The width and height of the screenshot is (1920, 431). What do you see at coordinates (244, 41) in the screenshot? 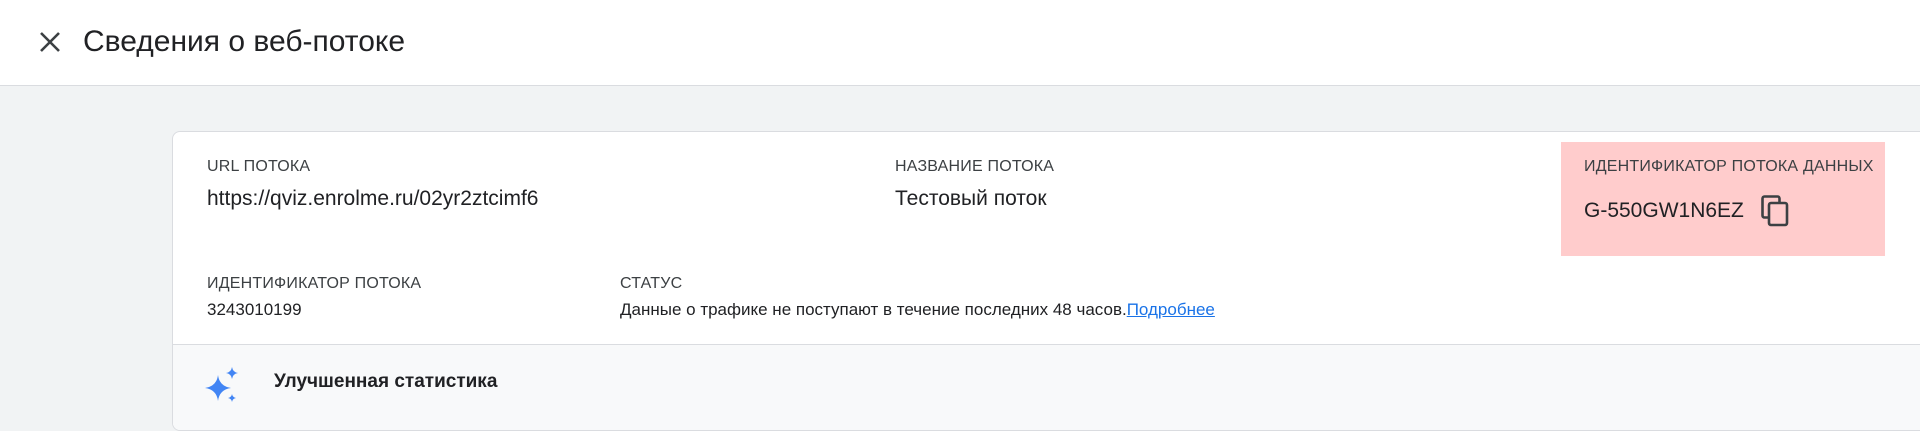
I see `page-title: Сведения о веб-потоке` at bounding box center [244, 41].